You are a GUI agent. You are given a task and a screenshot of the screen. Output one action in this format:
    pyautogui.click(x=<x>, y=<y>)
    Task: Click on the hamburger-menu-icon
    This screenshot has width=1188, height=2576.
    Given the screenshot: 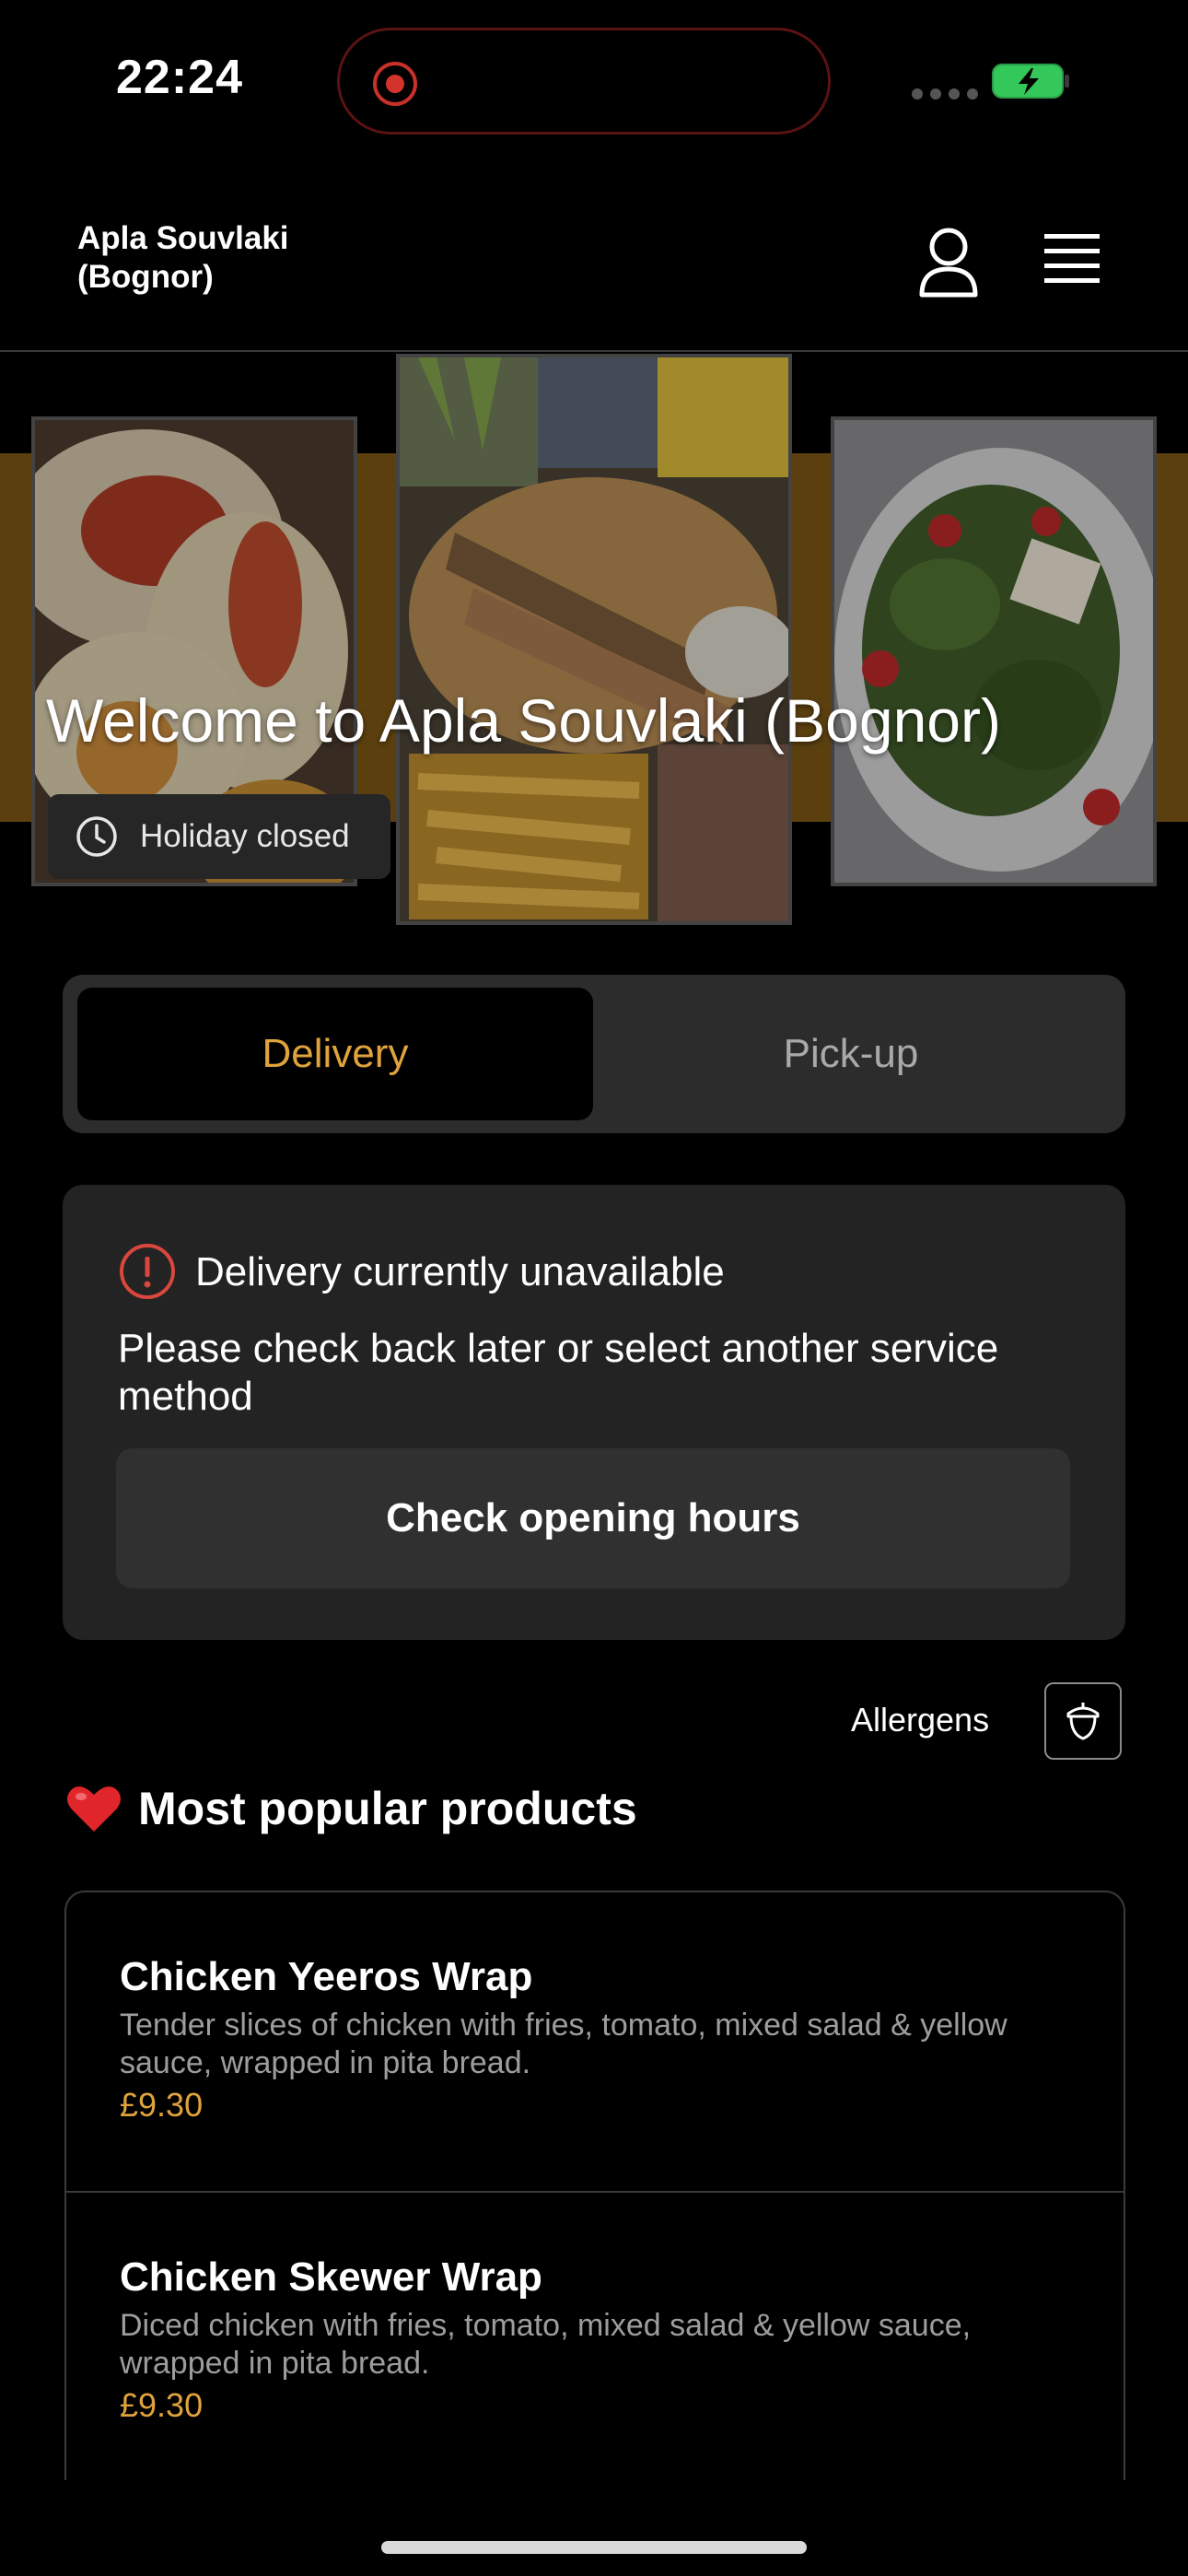 What is the action you would take?
    pyautogui.click(x=1072, y=260)
    